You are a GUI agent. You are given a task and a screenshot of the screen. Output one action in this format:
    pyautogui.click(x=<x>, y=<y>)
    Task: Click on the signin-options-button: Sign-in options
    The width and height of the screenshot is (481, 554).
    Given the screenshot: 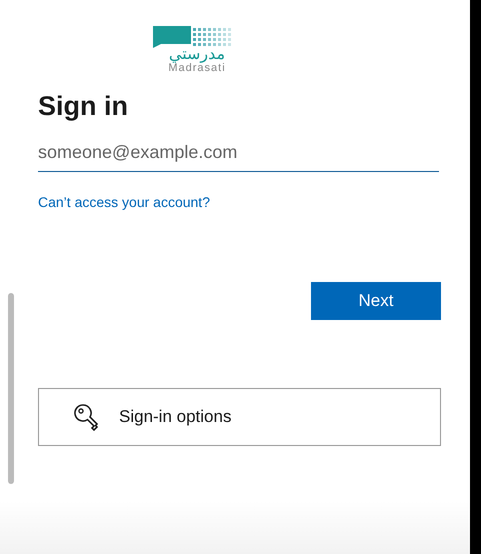 What is the action you would take?
    pyautogui.click(x=239, y=417)
    